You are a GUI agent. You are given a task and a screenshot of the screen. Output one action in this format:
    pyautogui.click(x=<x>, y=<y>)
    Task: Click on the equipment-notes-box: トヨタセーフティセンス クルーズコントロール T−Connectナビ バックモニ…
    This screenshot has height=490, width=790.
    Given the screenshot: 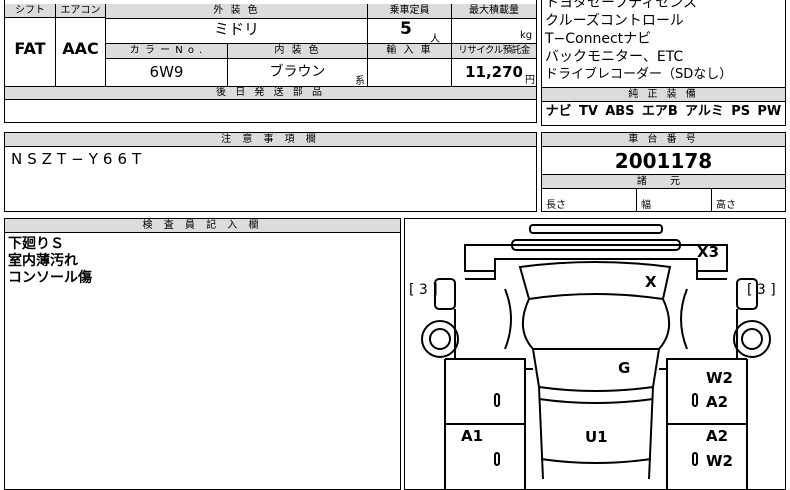 What is the action you would take?
    pyautogui.click(x=663, y=43)
    